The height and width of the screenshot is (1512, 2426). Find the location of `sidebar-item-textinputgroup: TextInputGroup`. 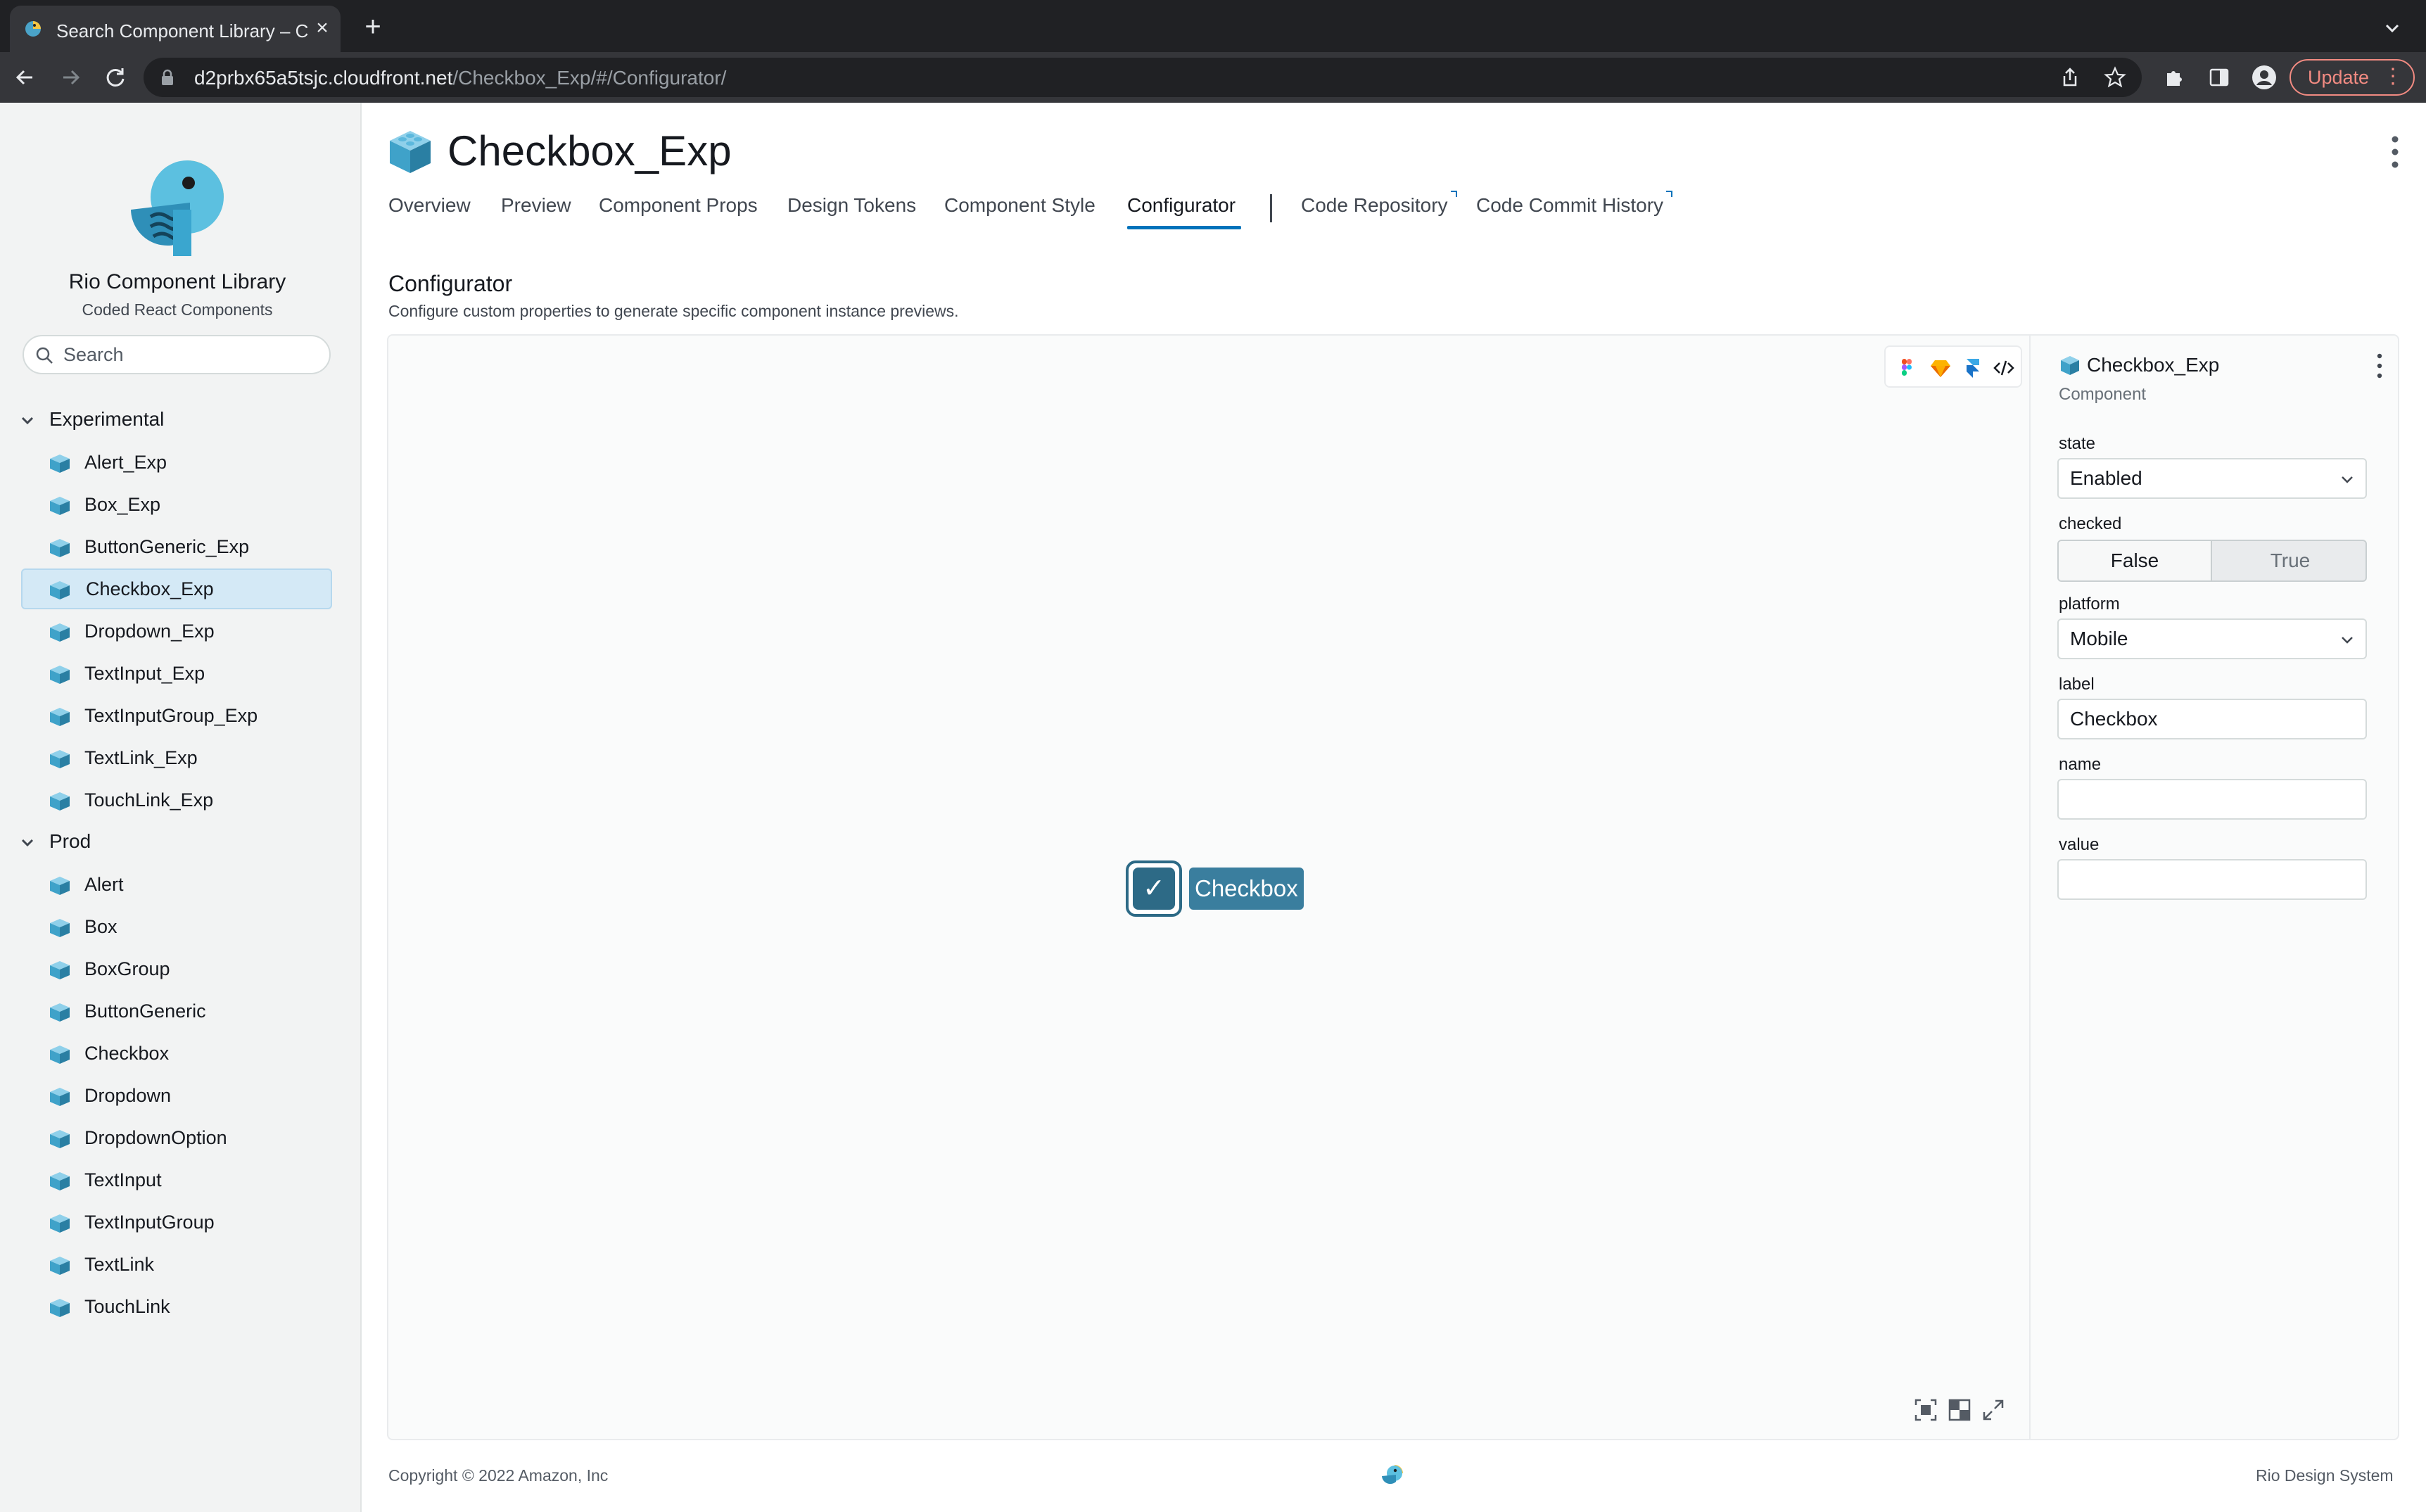

sidebar-item-textinputgroup: TextInputGroup is located at coordinates (176, 1222).